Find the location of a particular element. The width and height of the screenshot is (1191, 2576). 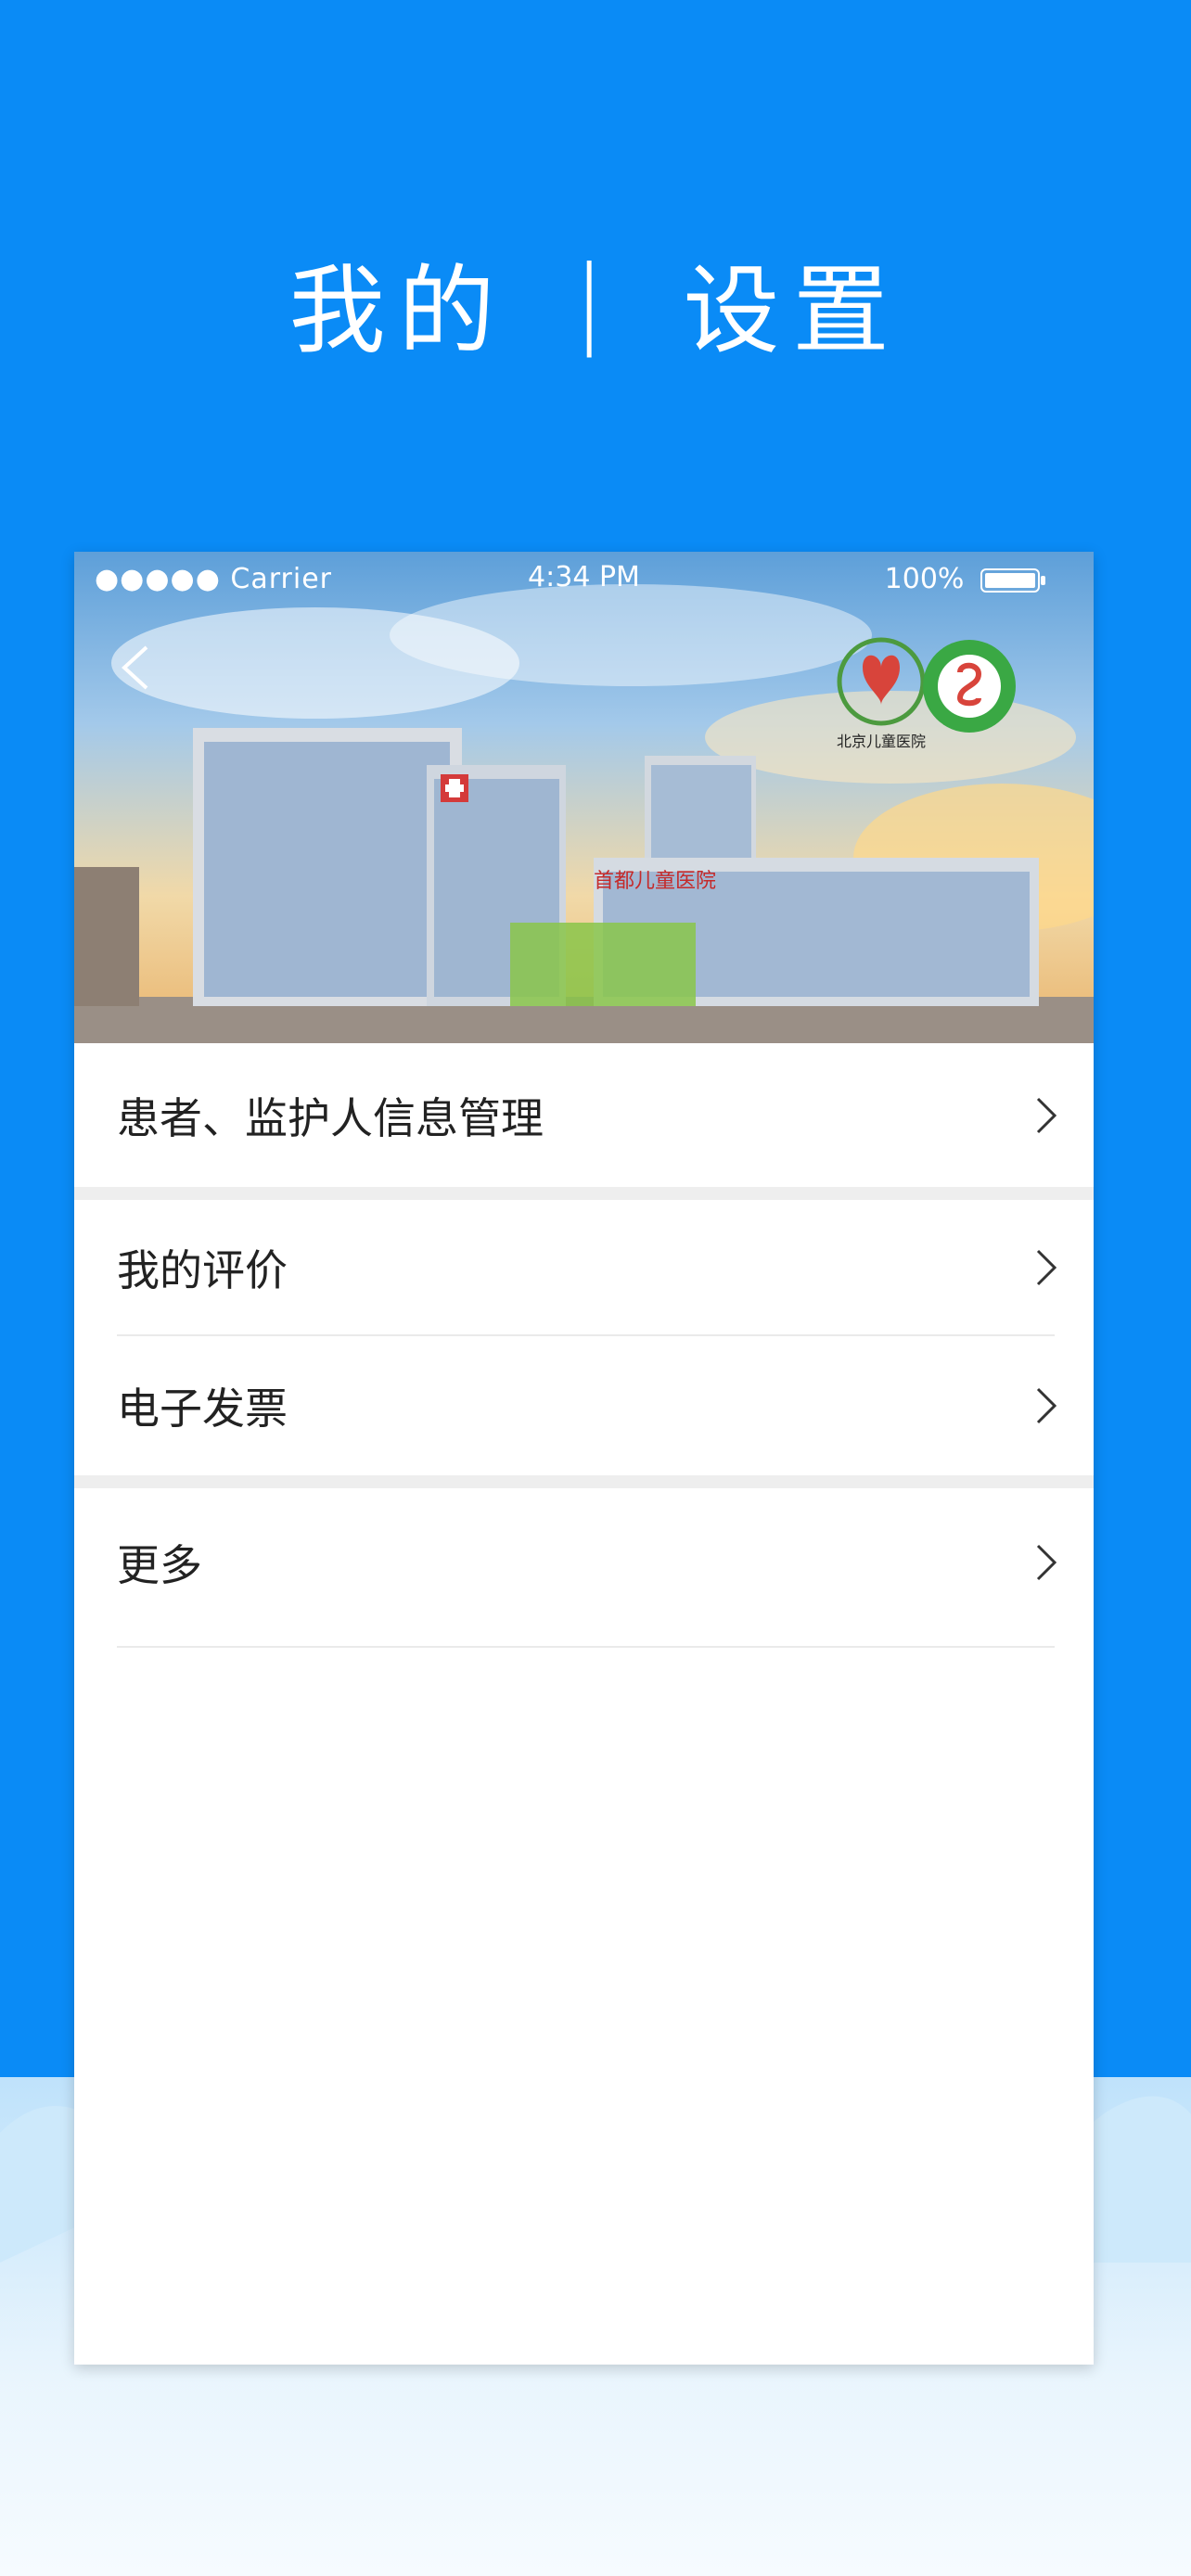

menu-item-more: 更多 is located at coordinates (584, 1562).